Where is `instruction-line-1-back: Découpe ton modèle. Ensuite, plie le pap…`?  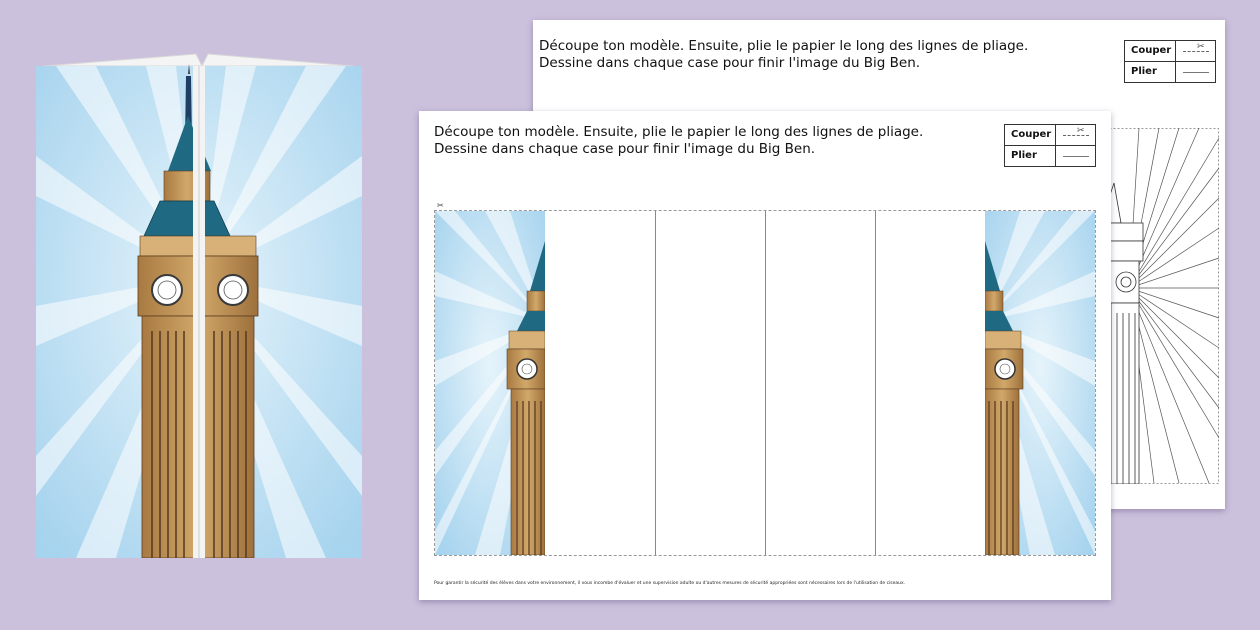 instruction-line-1-back: Découpe ton modèle. Ensuite, plie le pap… is located at coordinates (784, 46).